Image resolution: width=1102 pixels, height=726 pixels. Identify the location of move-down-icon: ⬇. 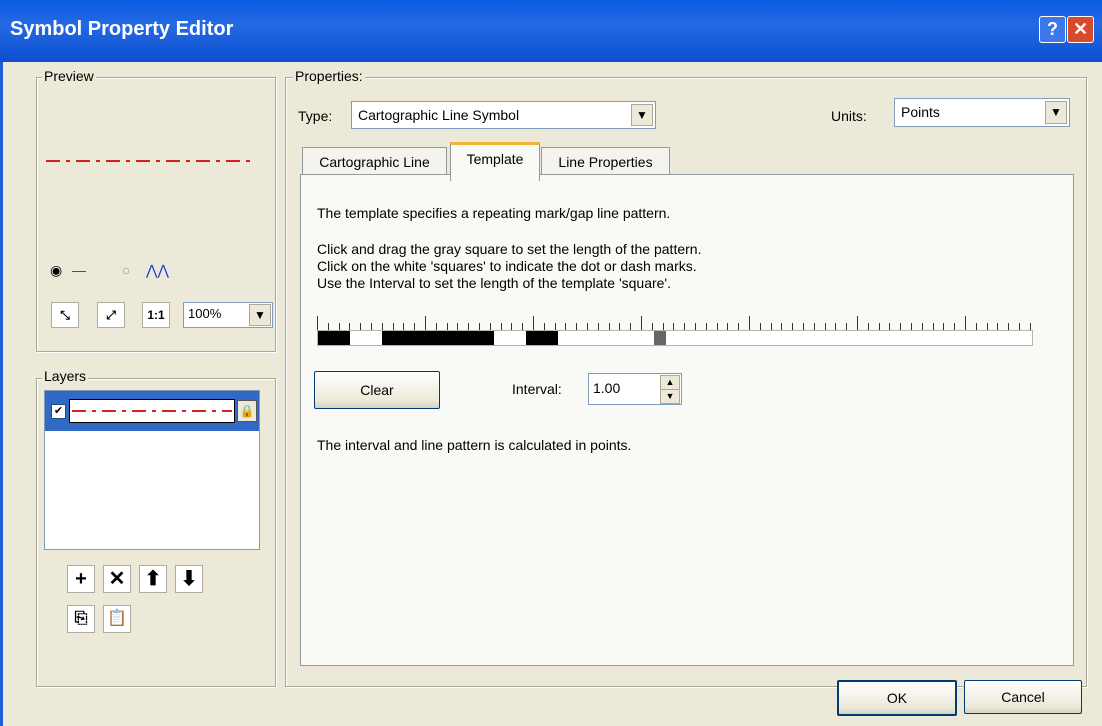
(189, 579).